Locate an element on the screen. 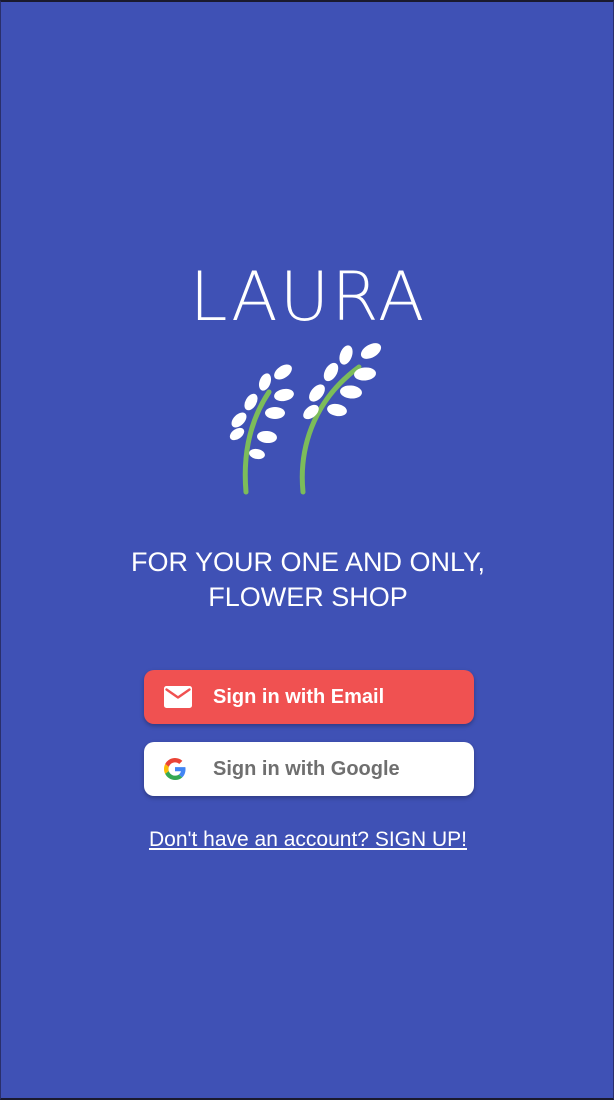 Image resolution: width=614 pixels, height=1100 pixels. tagline: FOR YOUR ONE AND ONLY, FLOWER SHOP is located at coordinates (307, 580).